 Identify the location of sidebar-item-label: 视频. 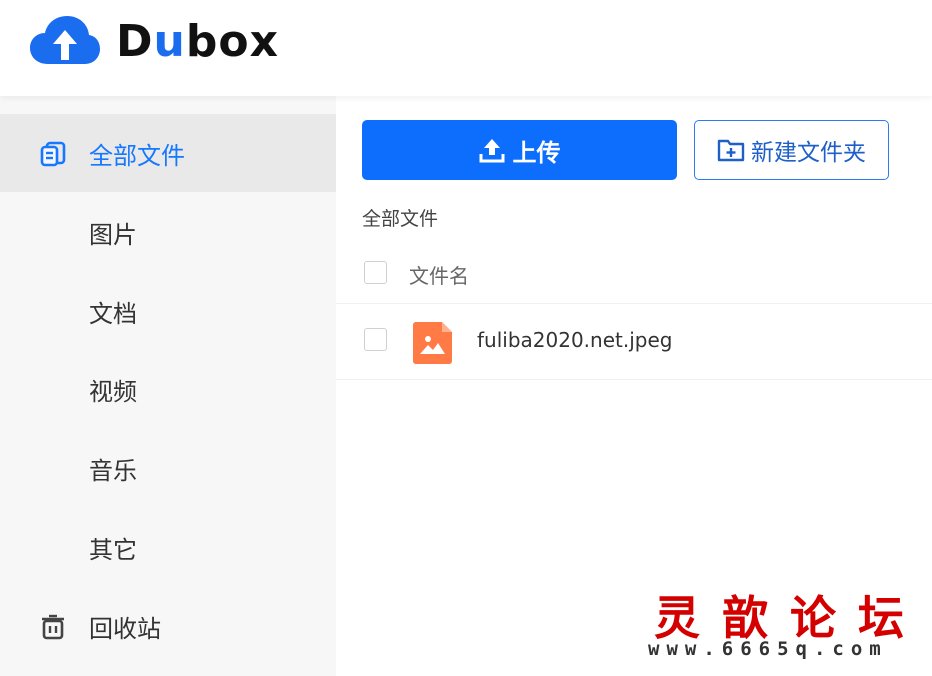
(113, 391).